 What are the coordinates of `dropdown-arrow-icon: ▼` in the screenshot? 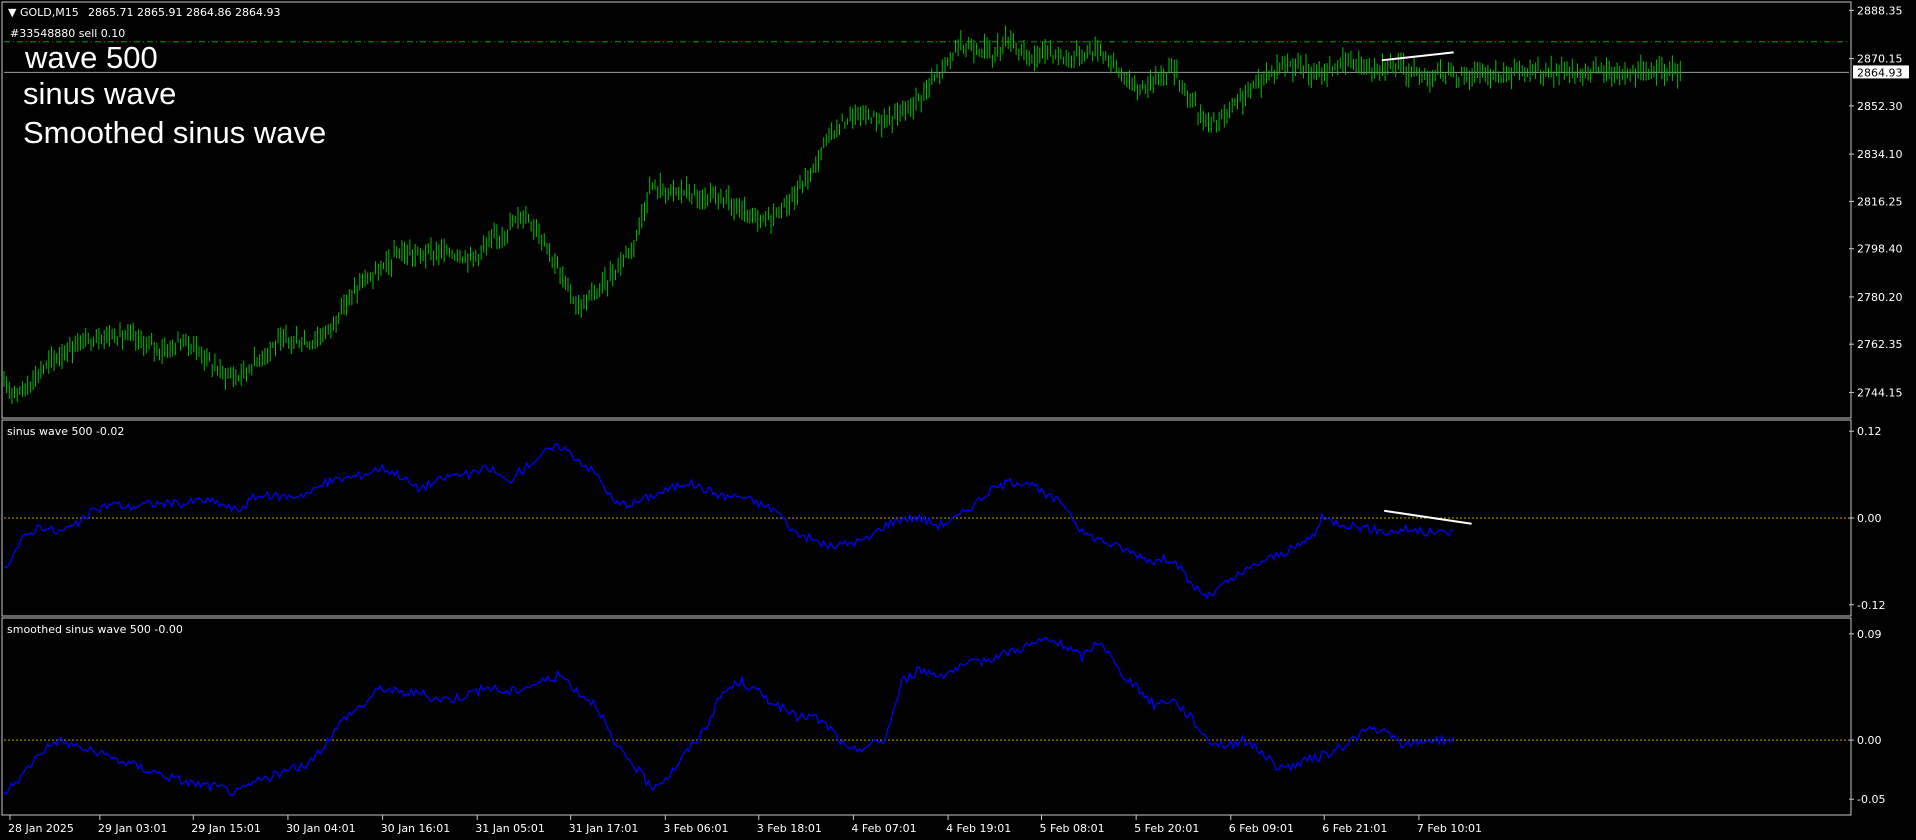 It's located at (12, 12).